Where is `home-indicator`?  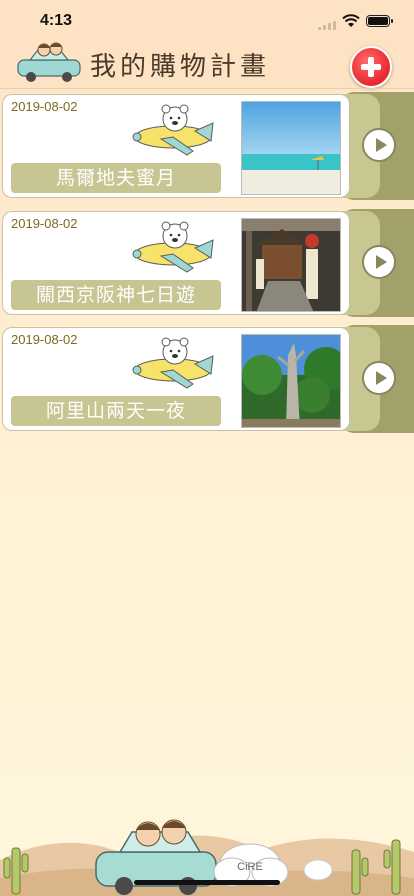 home-indicator is located at coordinates (207, 882).